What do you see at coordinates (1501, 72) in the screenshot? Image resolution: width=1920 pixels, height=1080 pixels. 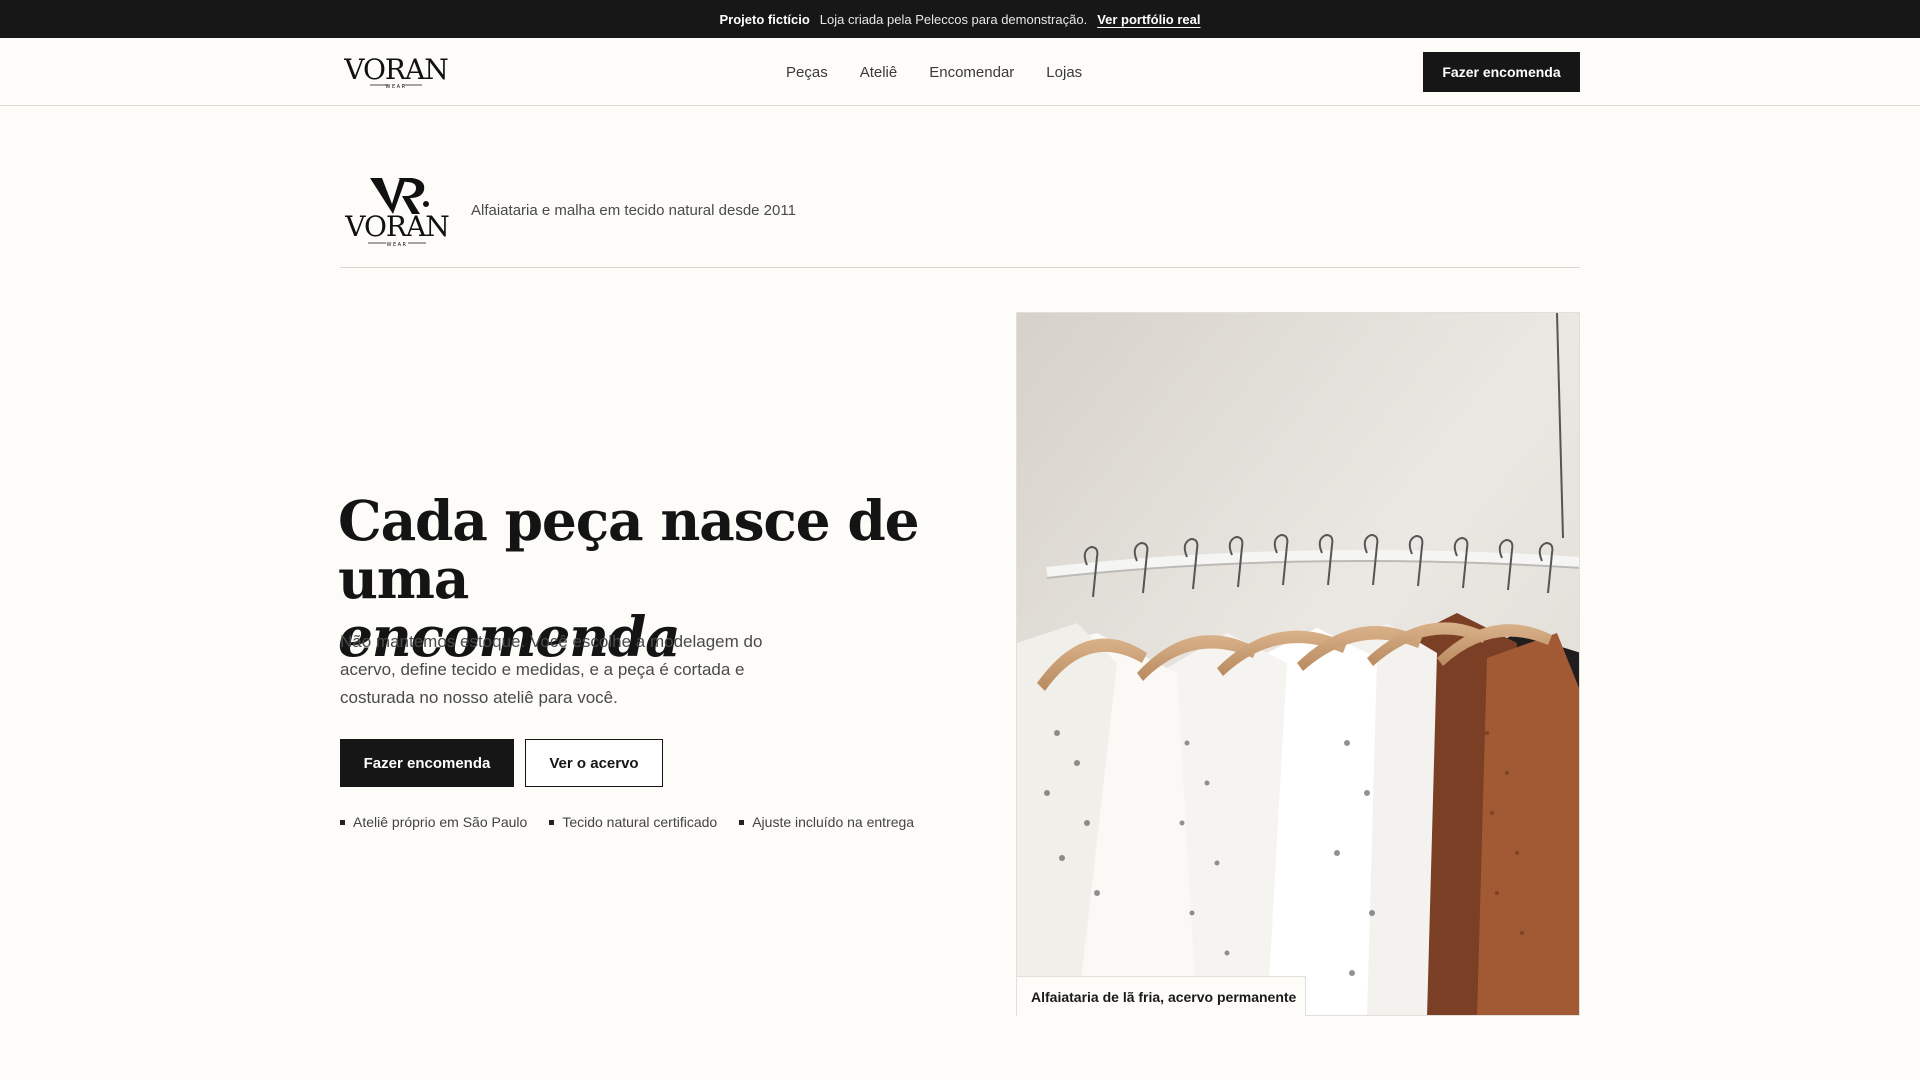 I see `header-order-button: Fazer encomenda` at bounding box center [1501, 72].